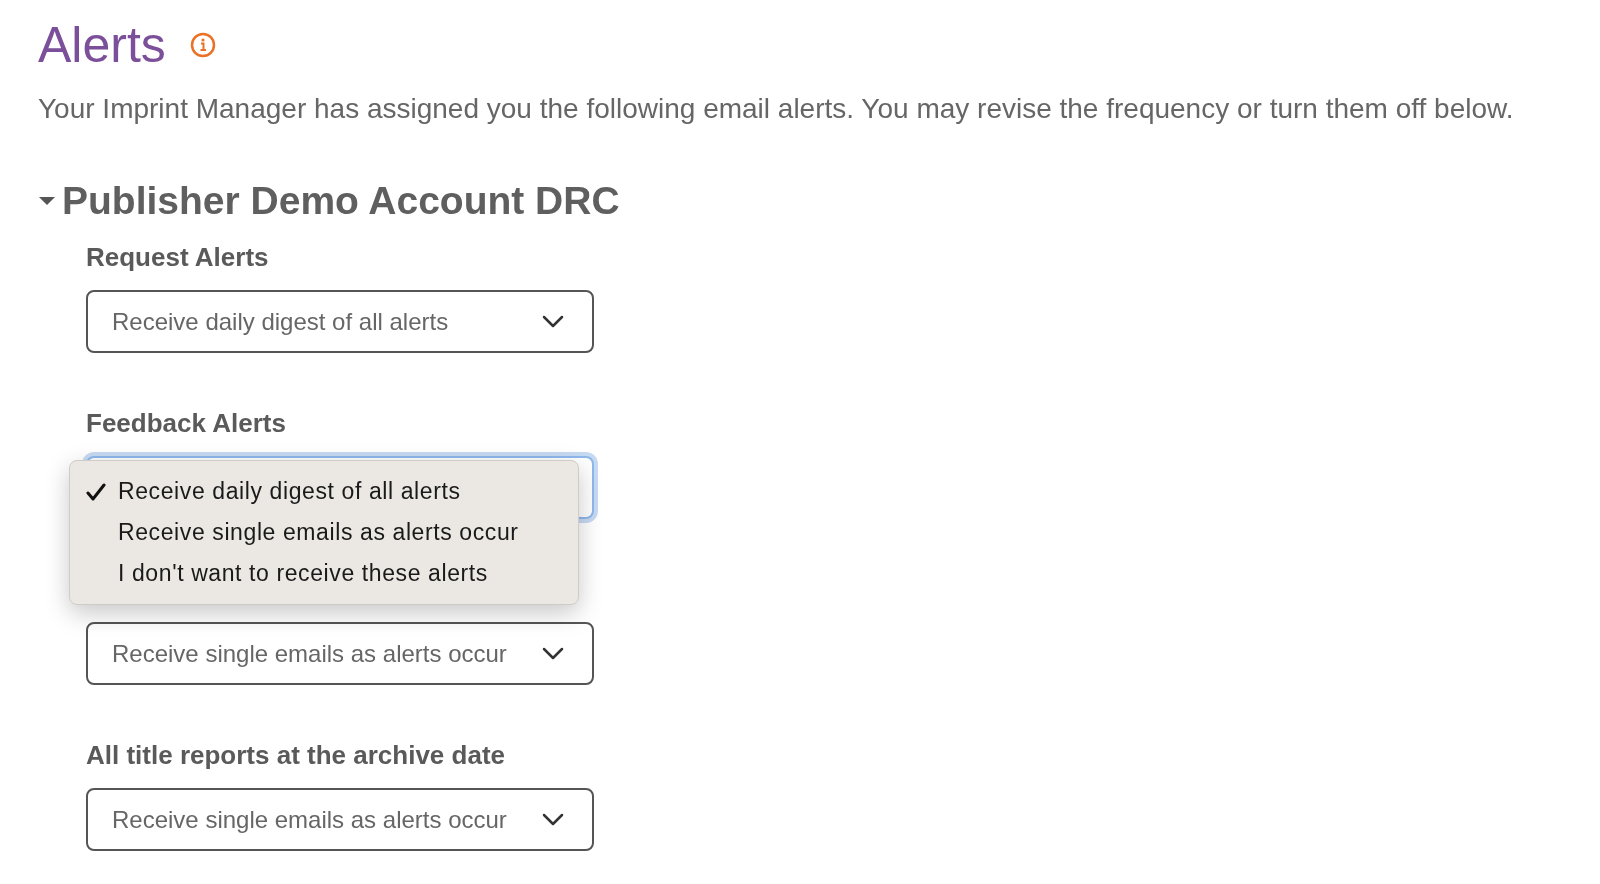  I want to click on page-title: Alerts, so click(102, 45).